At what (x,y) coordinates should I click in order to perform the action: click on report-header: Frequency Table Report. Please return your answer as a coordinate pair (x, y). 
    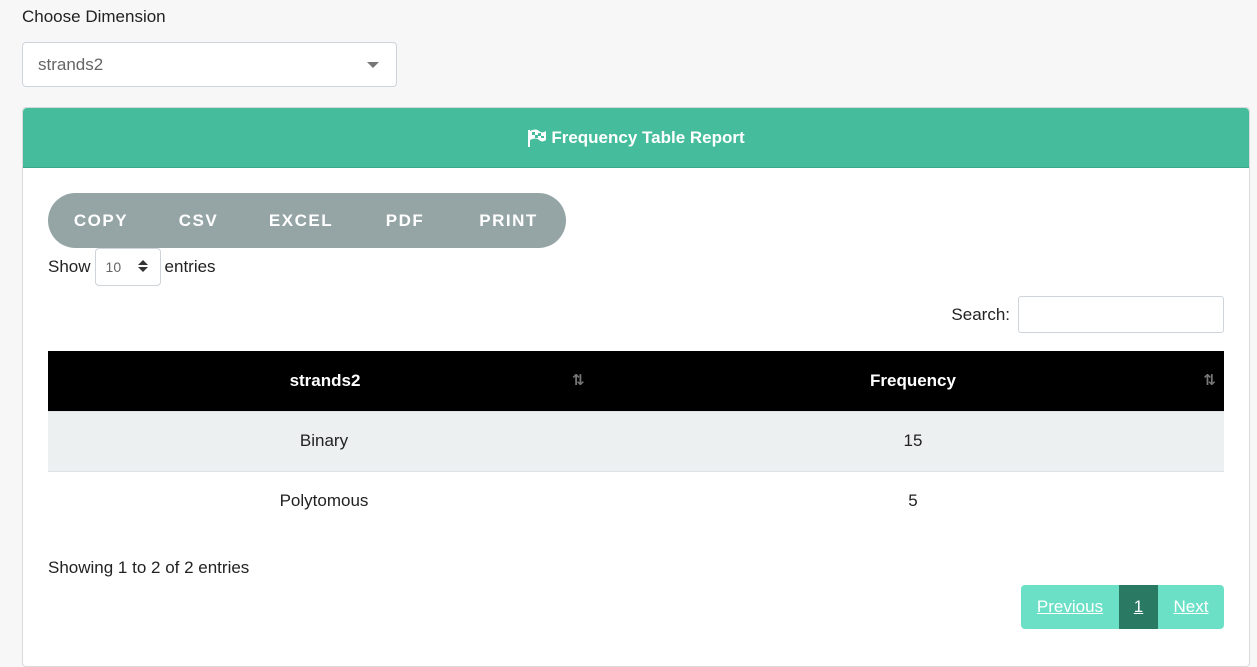
    Looking at the image, I should click on (636, 138).